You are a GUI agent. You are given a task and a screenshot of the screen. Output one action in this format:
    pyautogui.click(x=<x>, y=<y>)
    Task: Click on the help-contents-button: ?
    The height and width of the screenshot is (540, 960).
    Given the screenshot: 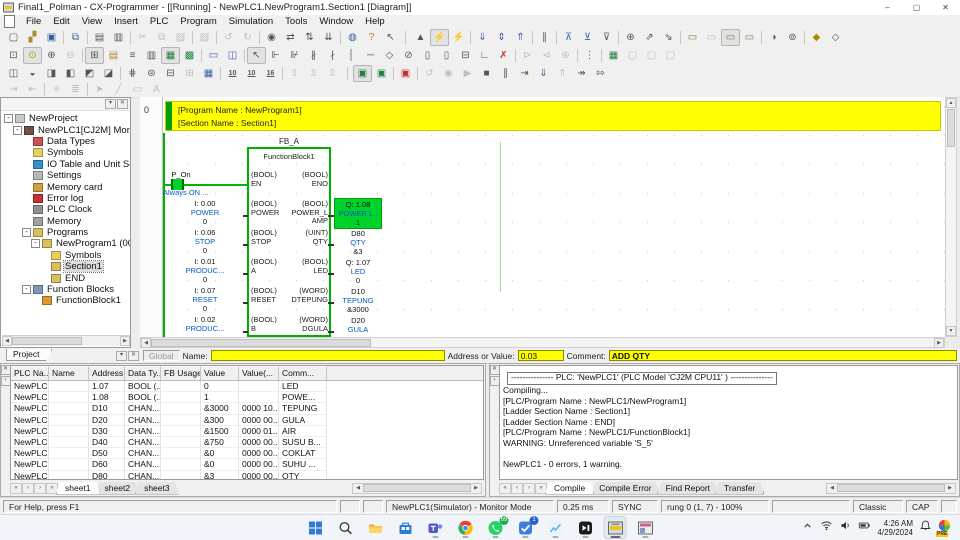 What is the action you would take?
    pyautogui.click(x=371, y=37)
    